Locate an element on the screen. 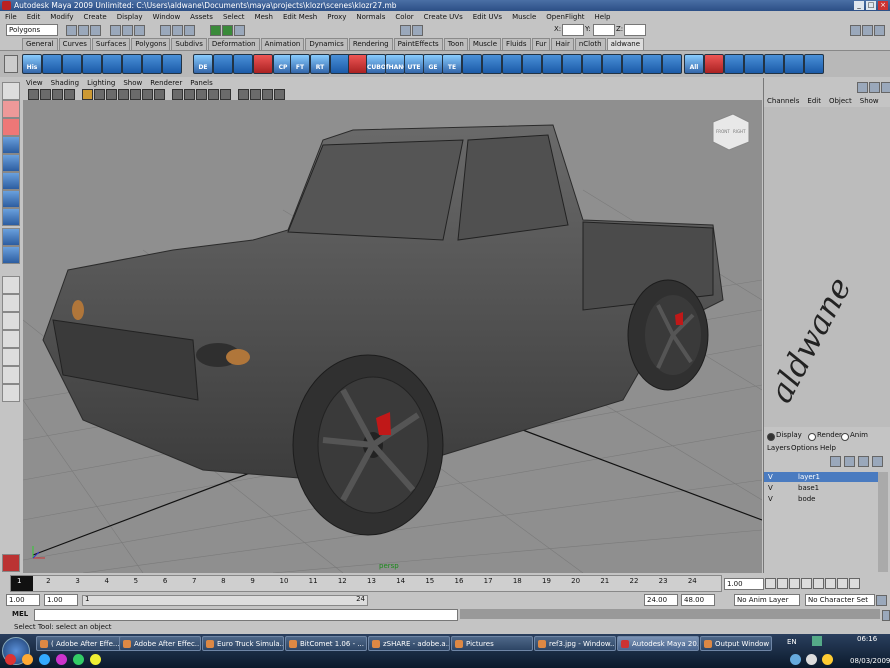 The width and height of the screenshot is (890, 668). shelf-tab-muscle: Muscle is located at coordinates (485, 44).